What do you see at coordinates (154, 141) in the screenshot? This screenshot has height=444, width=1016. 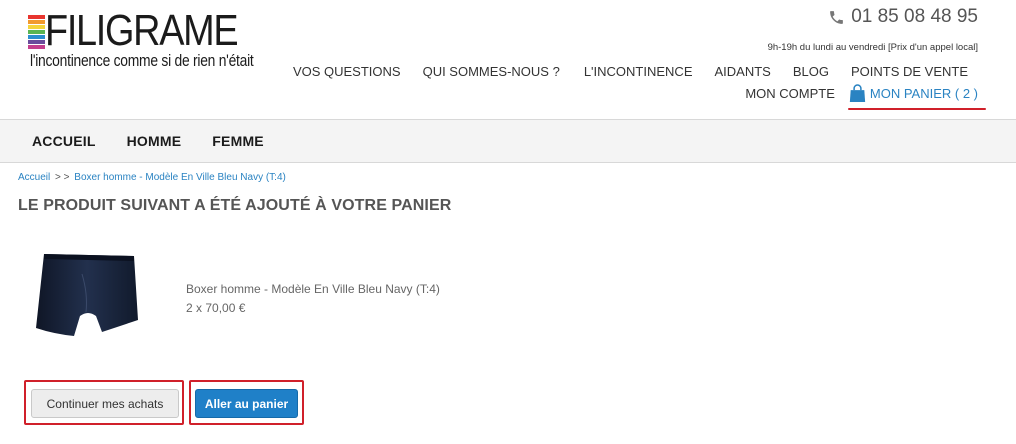 I see `nav-homme: HOMME` at bounding box center [154, 141].